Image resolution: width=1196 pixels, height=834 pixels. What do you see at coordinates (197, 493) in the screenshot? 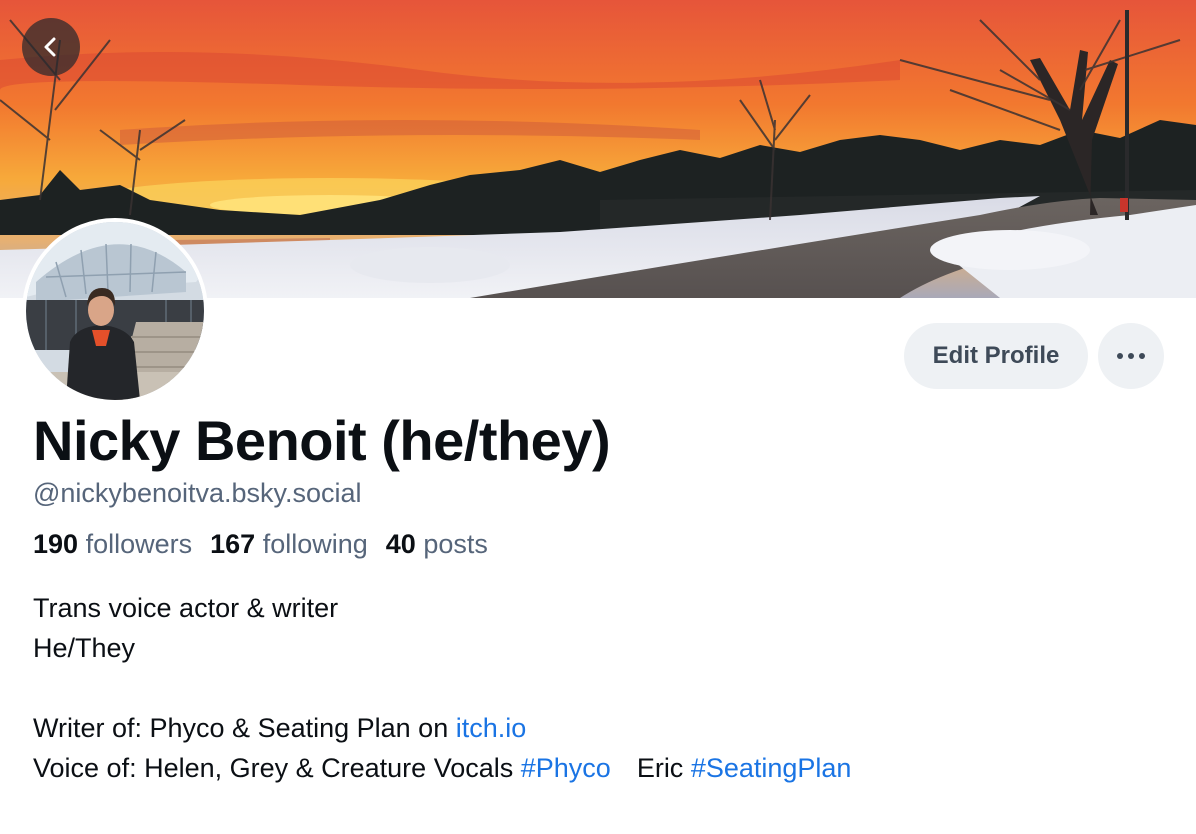
I see `profile-handle: @nickybenoitva.bsky.social` at bounding box center [197, 493].